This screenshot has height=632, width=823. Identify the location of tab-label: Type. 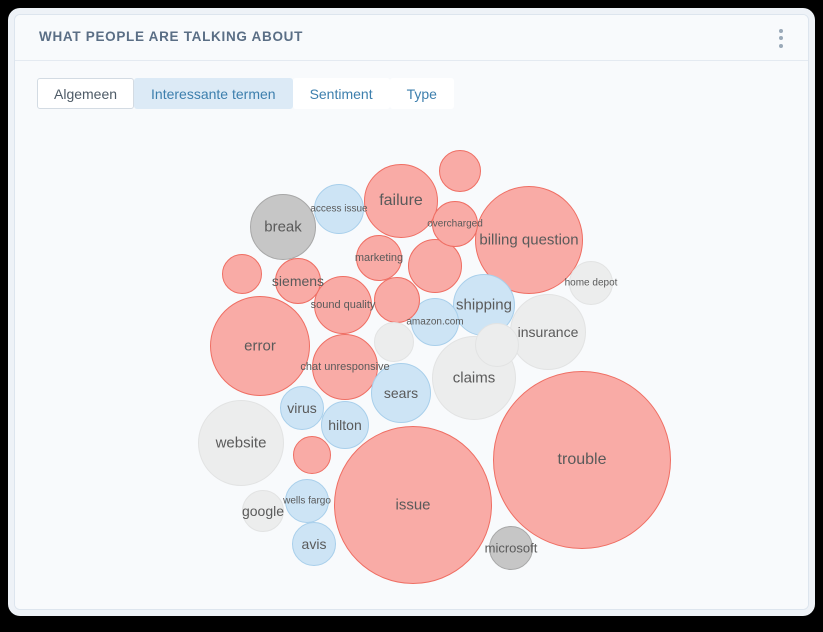
(421, 93).